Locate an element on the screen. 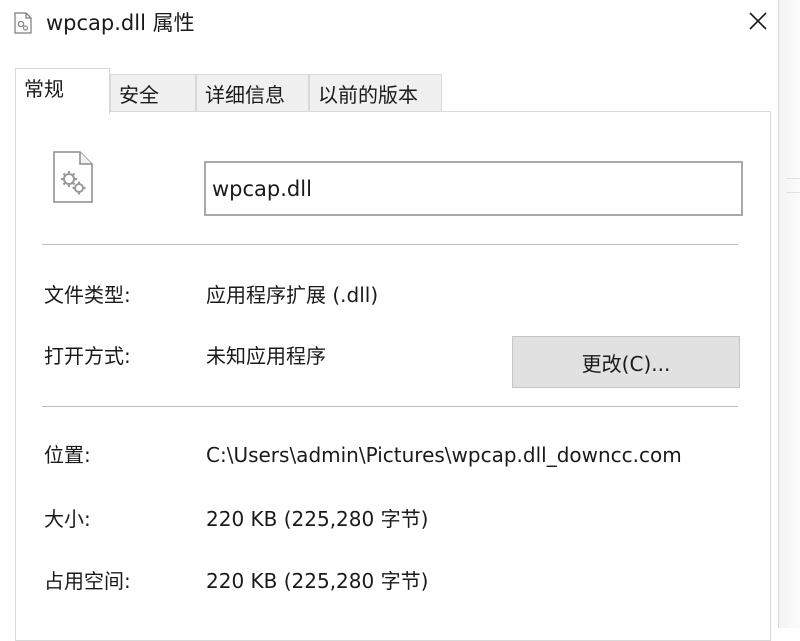  file-type-label: 文件类型: is located at coordinates (87, 295).